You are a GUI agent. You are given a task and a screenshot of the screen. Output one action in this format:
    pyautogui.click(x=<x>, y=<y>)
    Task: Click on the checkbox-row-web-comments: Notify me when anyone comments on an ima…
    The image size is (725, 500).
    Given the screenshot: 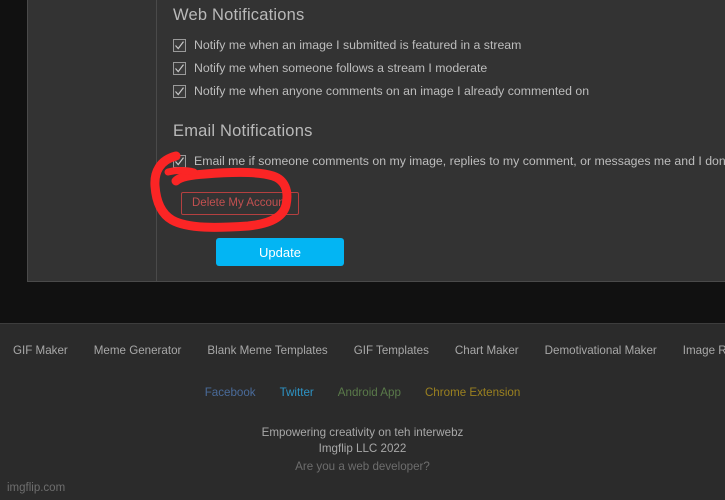 What is the action you would take?
    pyautogui.click(x=449, y=91)
    